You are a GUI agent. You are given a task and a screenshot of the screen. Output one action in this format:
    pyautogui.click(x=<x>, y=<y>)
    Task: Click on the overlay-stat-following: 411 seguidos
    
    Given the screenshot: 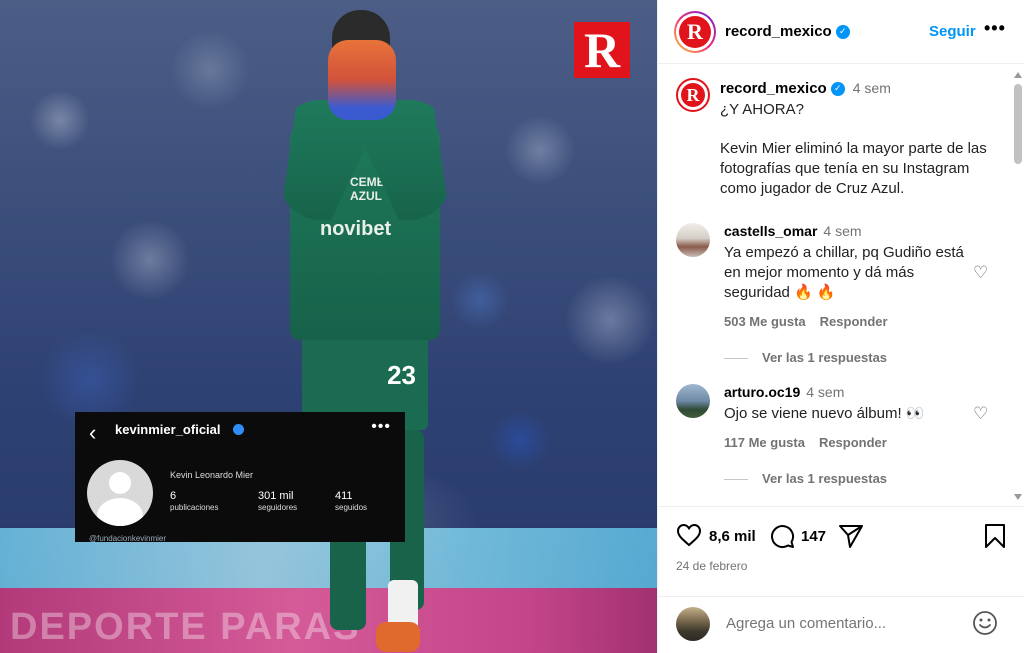 What is the action you would take?
    pyautogui.click(x=351, y=501)
    